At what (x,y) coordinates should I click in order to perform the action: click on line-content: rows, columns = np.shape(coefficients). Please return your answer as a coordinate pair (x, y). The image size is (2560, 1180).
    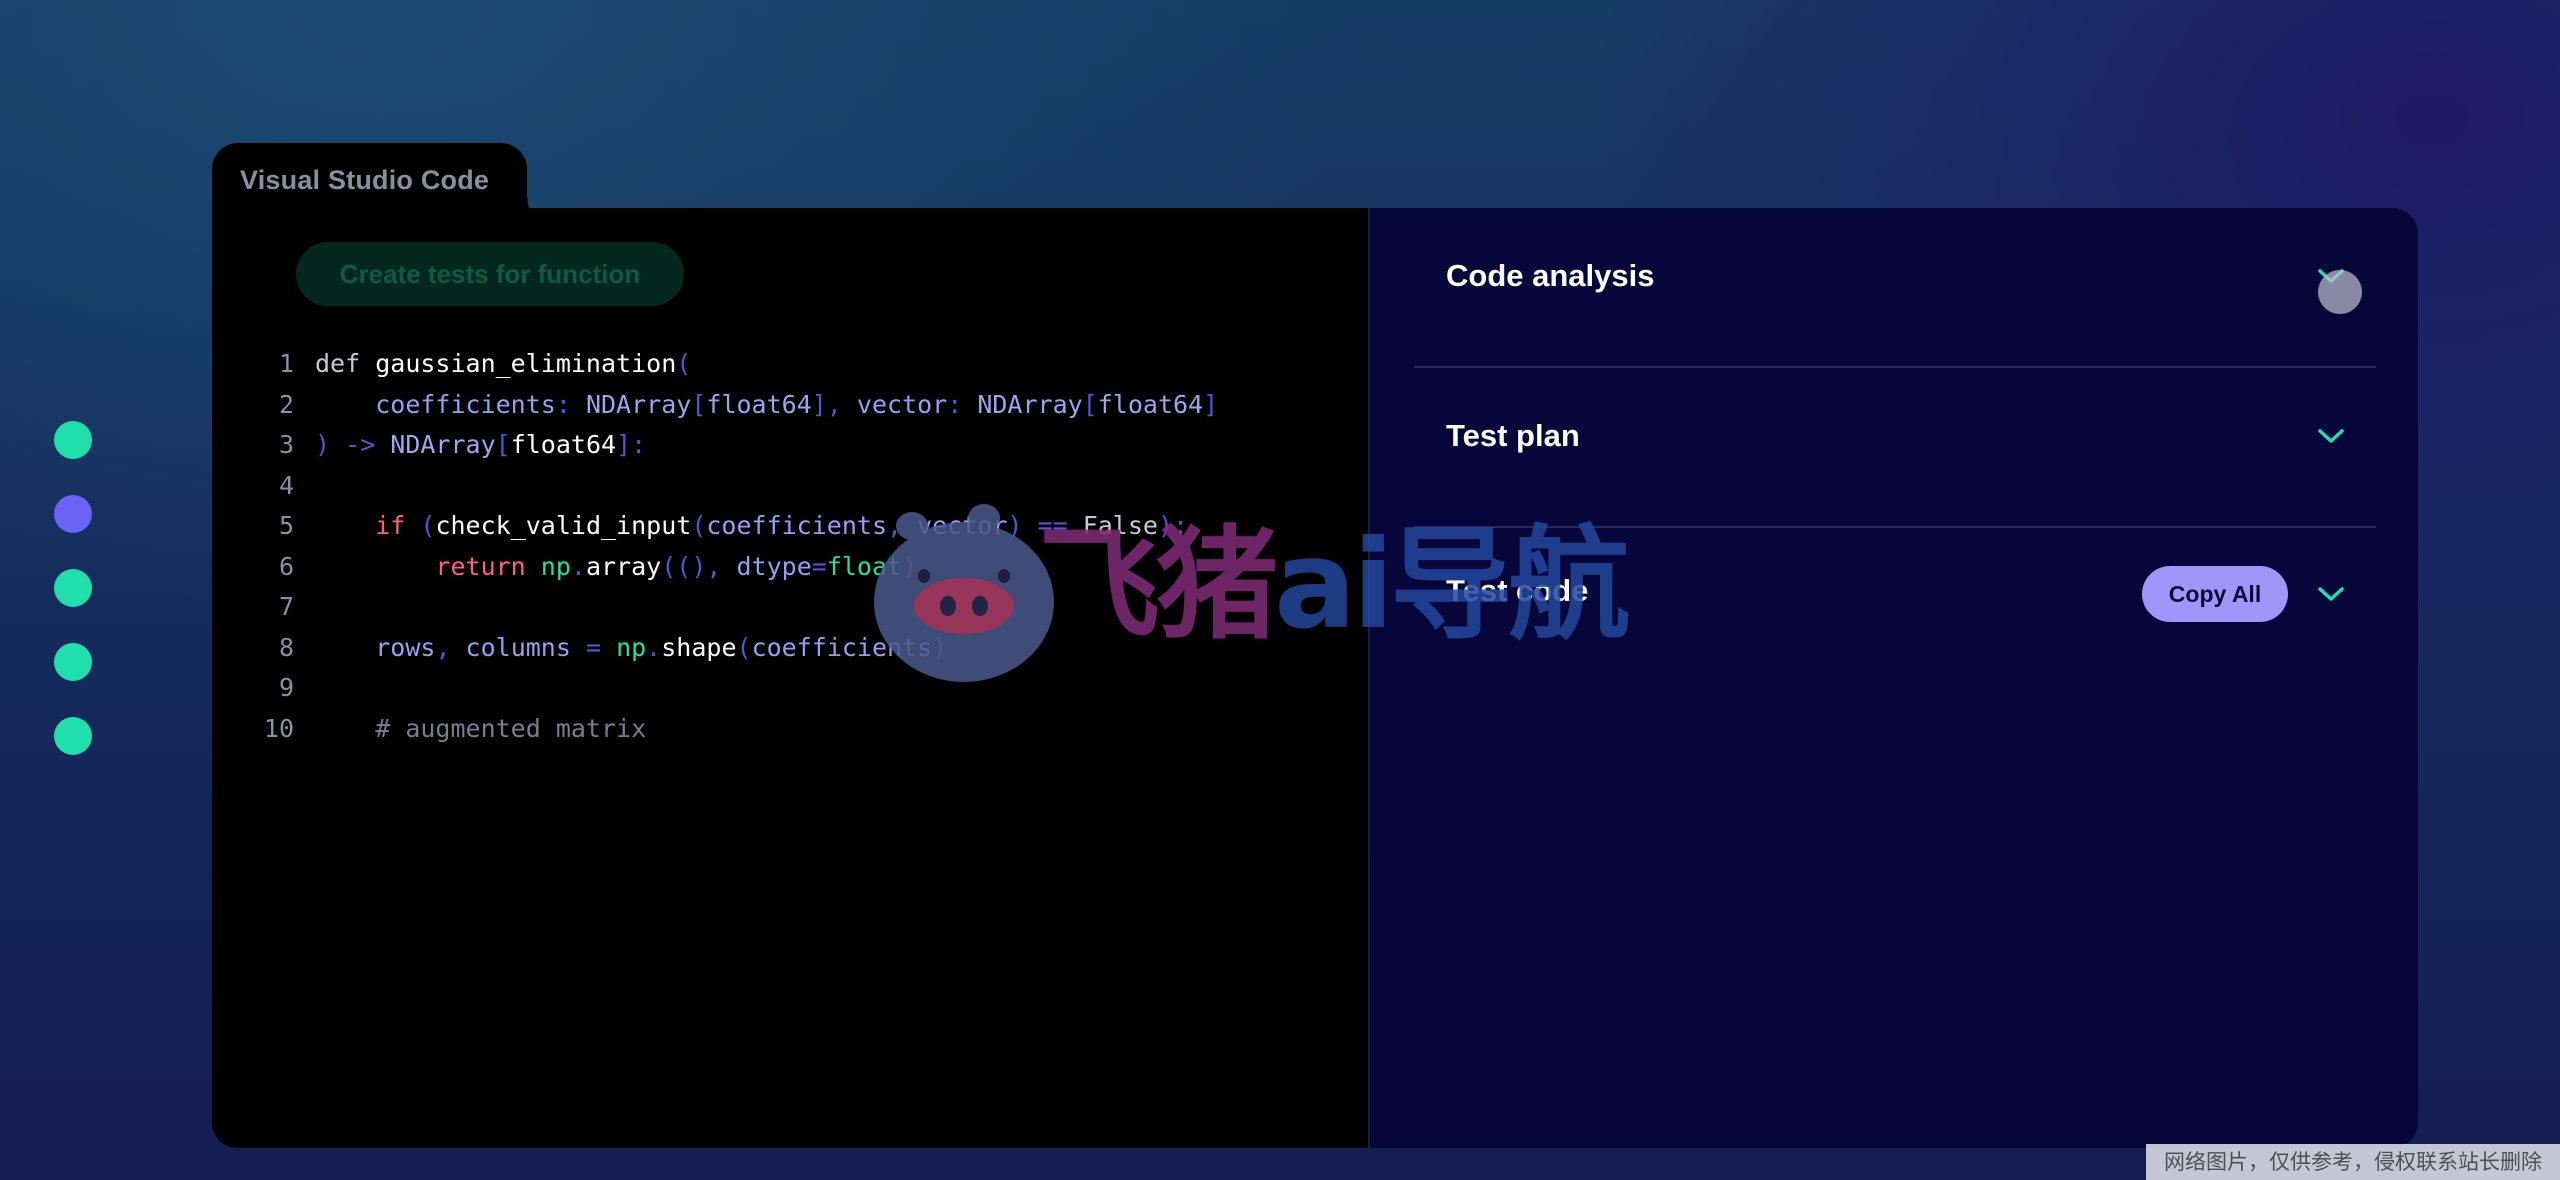
    Looking at the image, I should click on (631, 648).